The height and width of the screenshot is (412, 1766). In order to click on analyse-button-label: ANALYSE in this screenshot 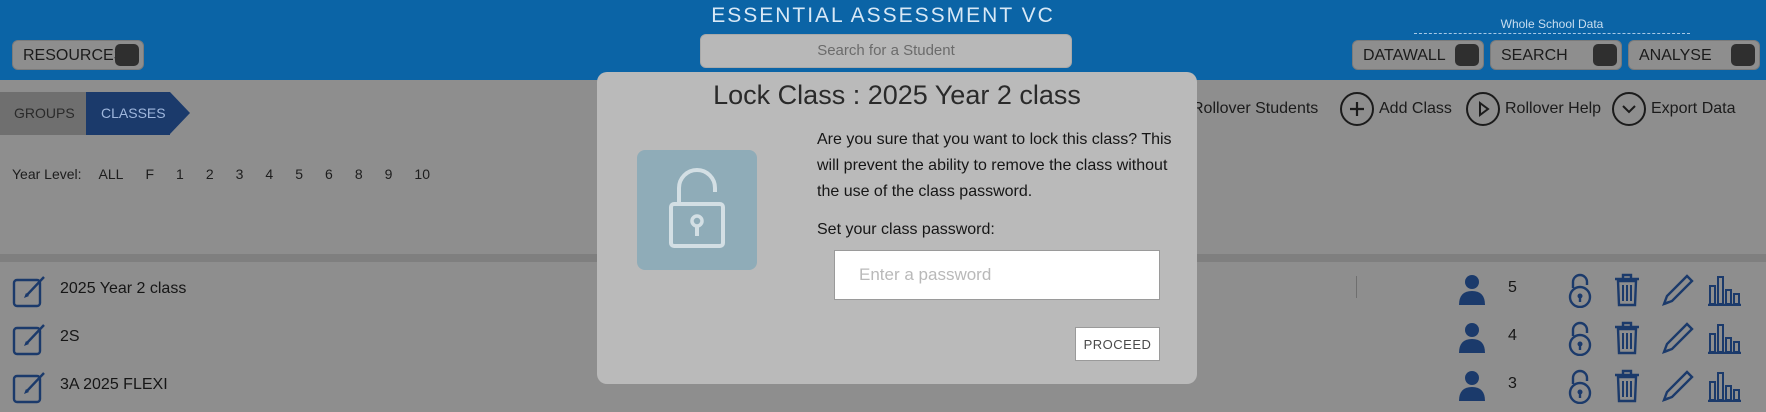, I will do `click(1675, 55)`.